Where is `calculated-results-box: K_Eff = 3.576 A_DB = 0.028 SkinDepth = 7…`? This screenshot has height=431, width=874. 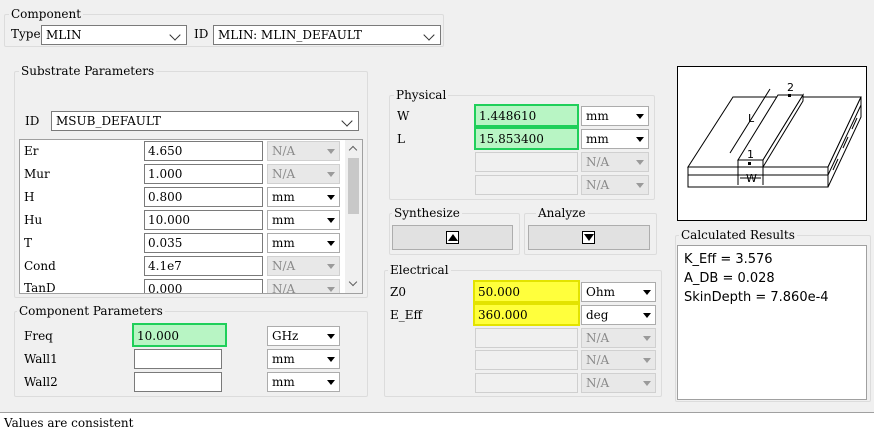 calculated-results-box: K_Eff = 3.576 A_DB = 0.028 SkinDepth = 7… is located at coordinates (772, 322).